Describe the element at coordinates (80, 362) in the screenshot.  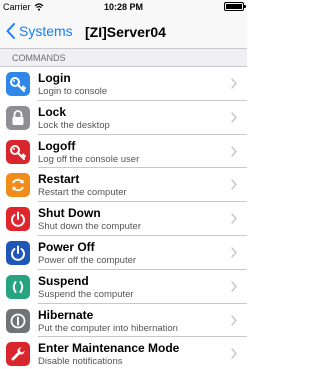
I see `command-subtitle: Disable notifications` at that location.